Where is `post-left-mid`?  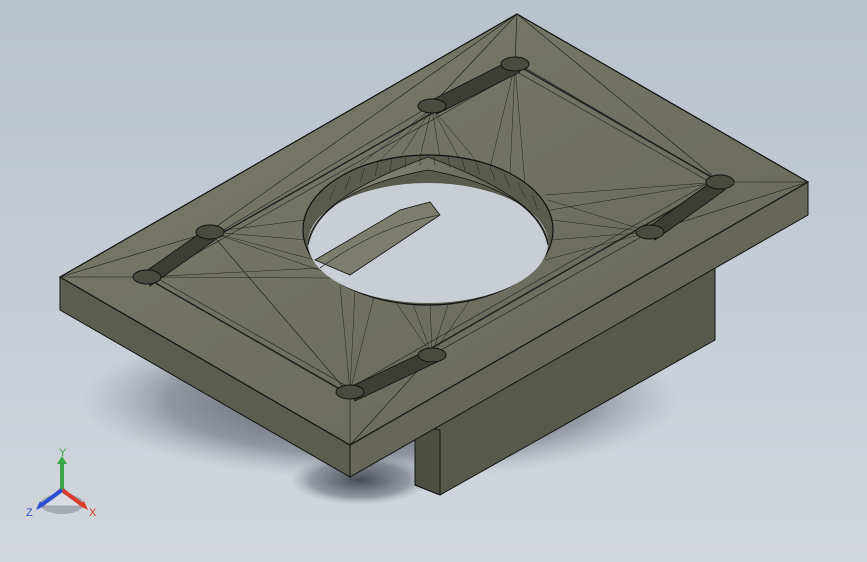
post-left-mid is located at coordinates (210, 232).